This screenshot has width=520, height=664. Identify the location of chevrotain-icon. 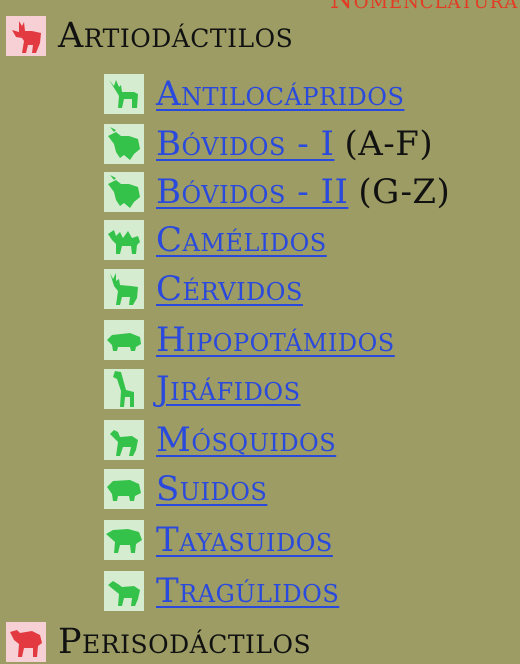
(124, 591).